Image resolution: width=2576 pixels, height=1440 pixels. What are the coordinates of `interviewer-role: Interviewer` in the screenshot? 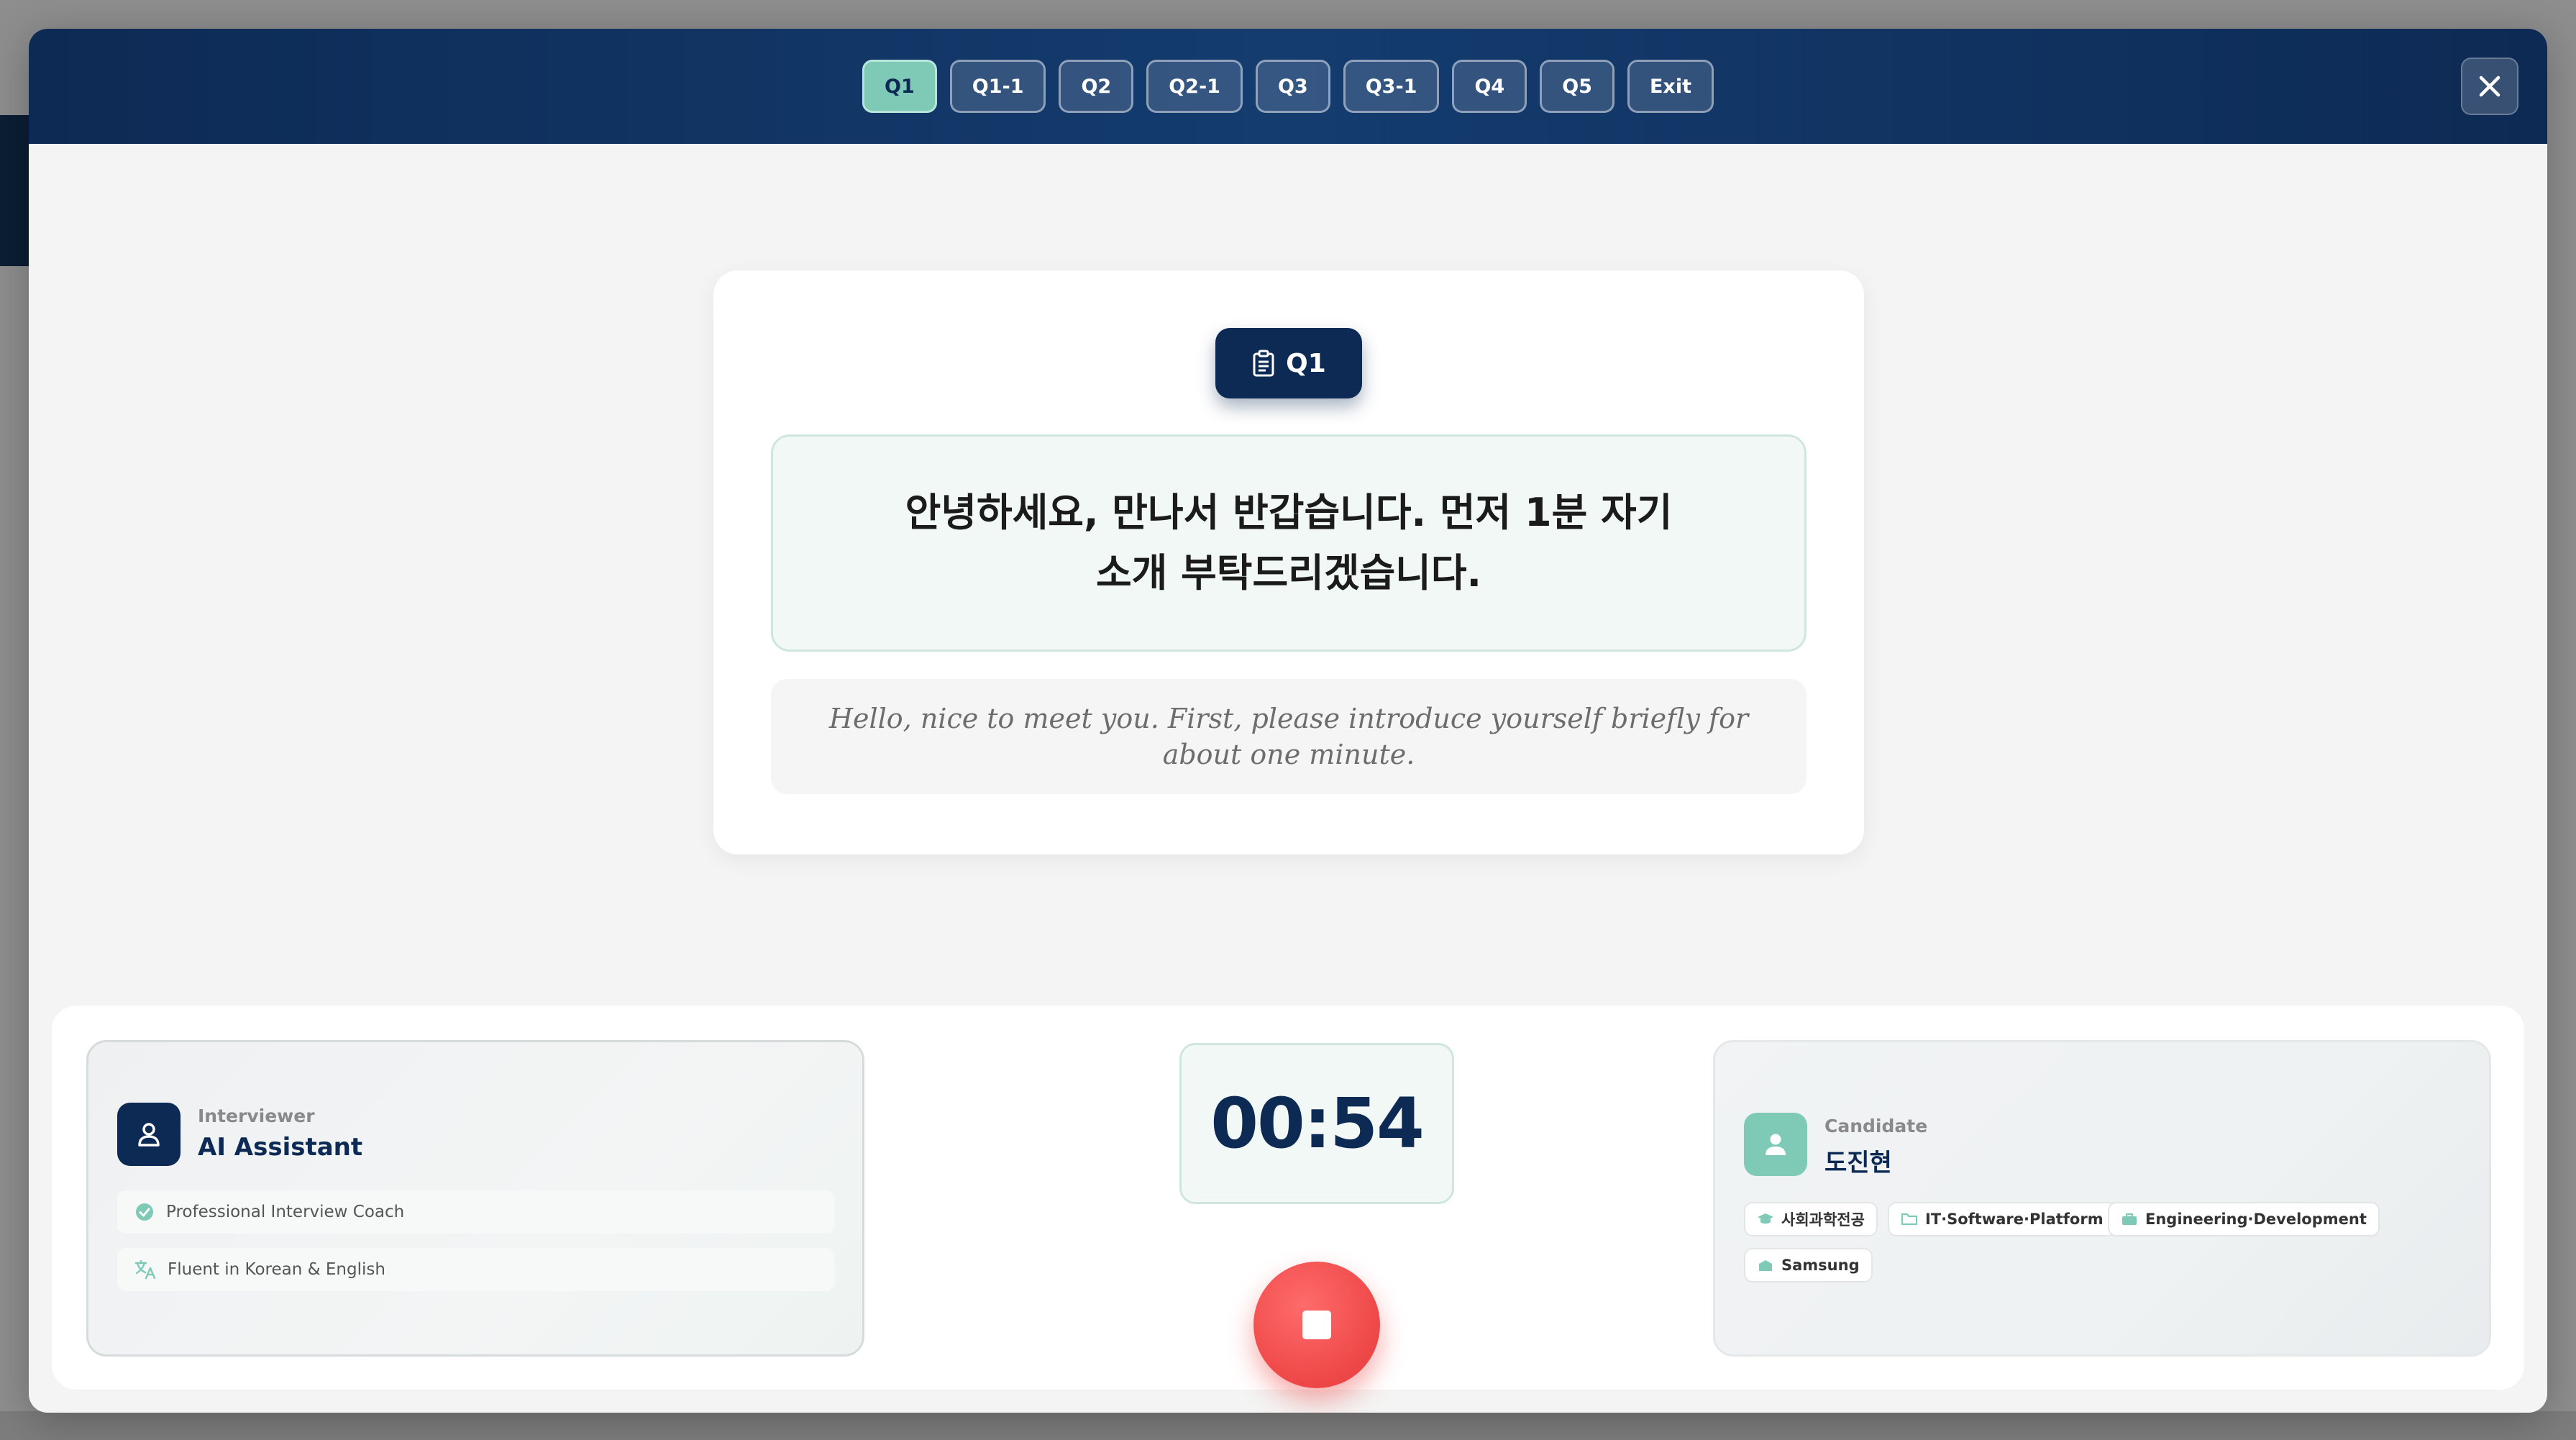 It's located at (256, 1116).